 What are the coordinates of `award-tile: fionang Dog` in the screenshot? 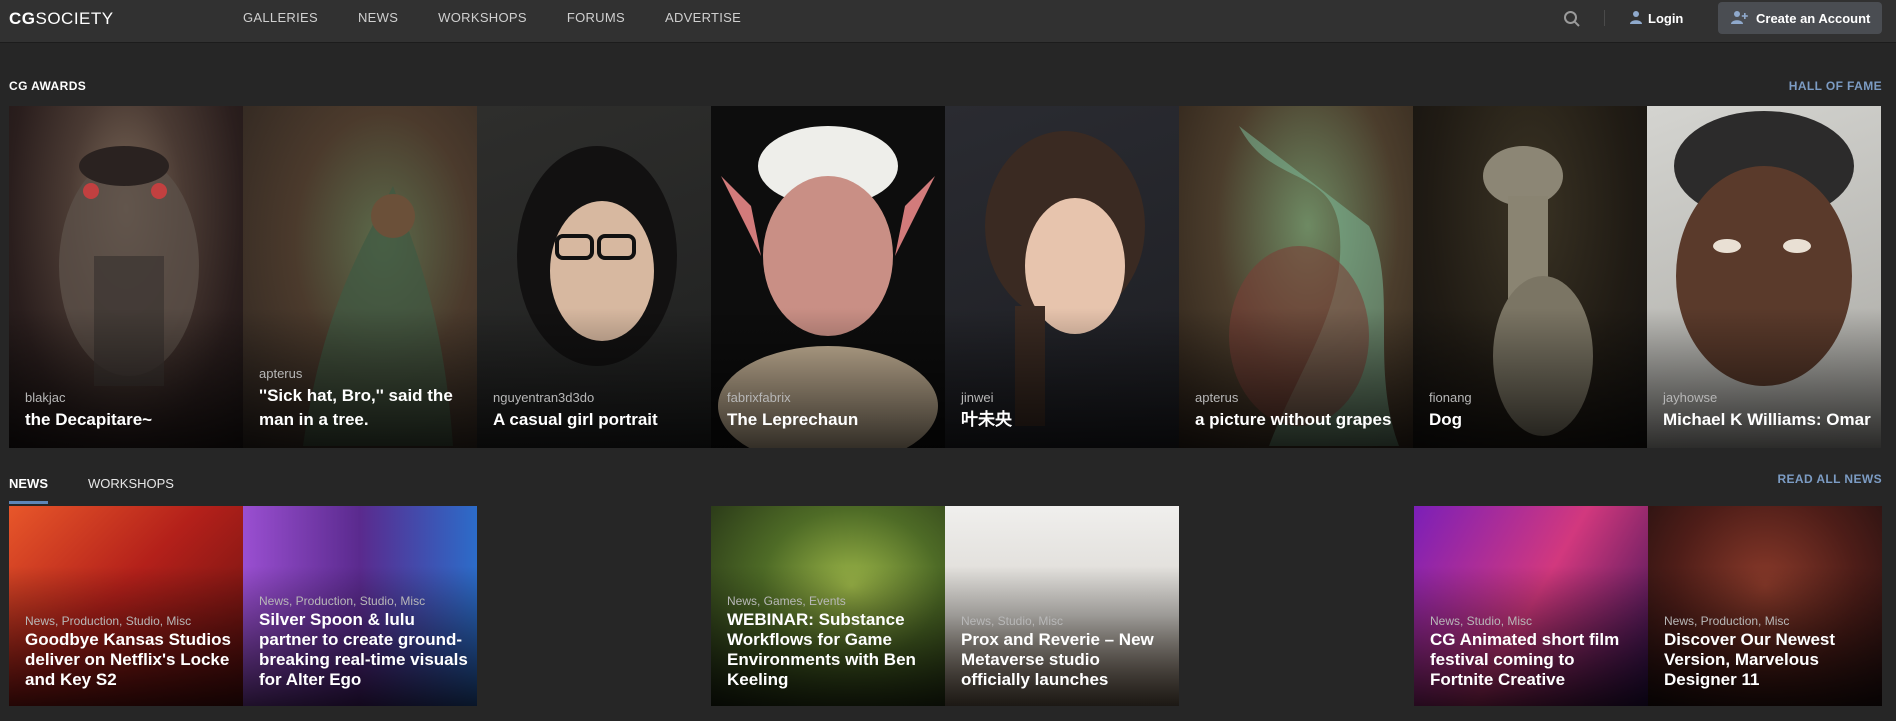 It's located at (1530, 277).